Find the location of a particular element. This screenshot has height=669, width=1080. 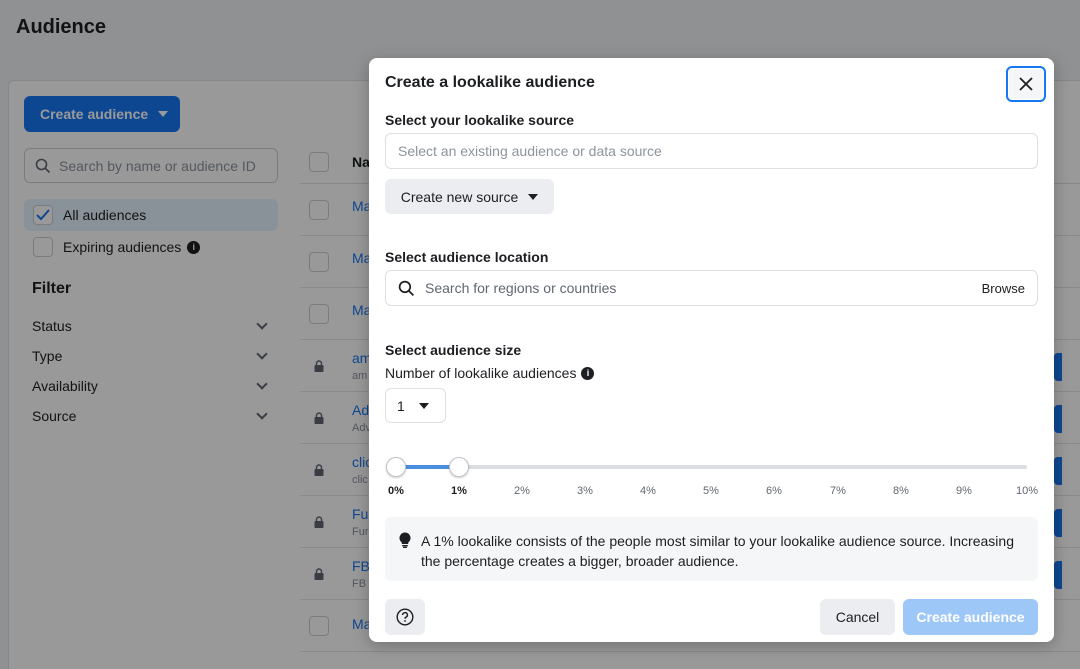

create-audience-submit-label: Create audience is located at coordinates (970, 617).